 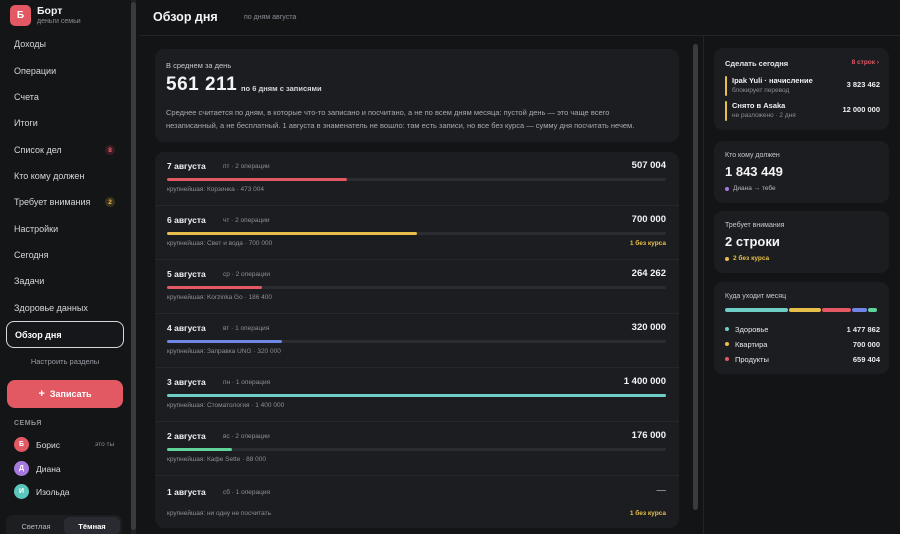 I want to click on avatar: И, so click(x=21, y=491).